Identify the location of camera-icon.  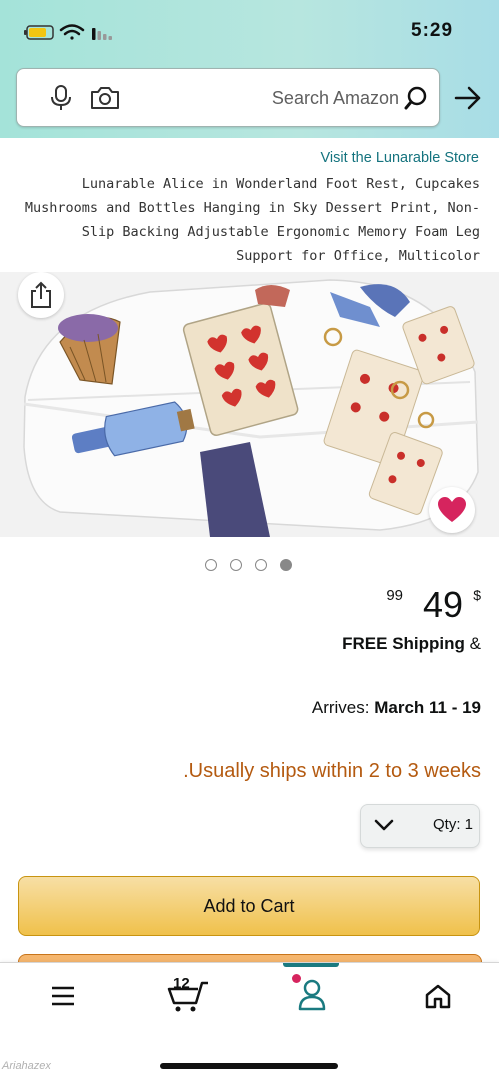
(105, 98).